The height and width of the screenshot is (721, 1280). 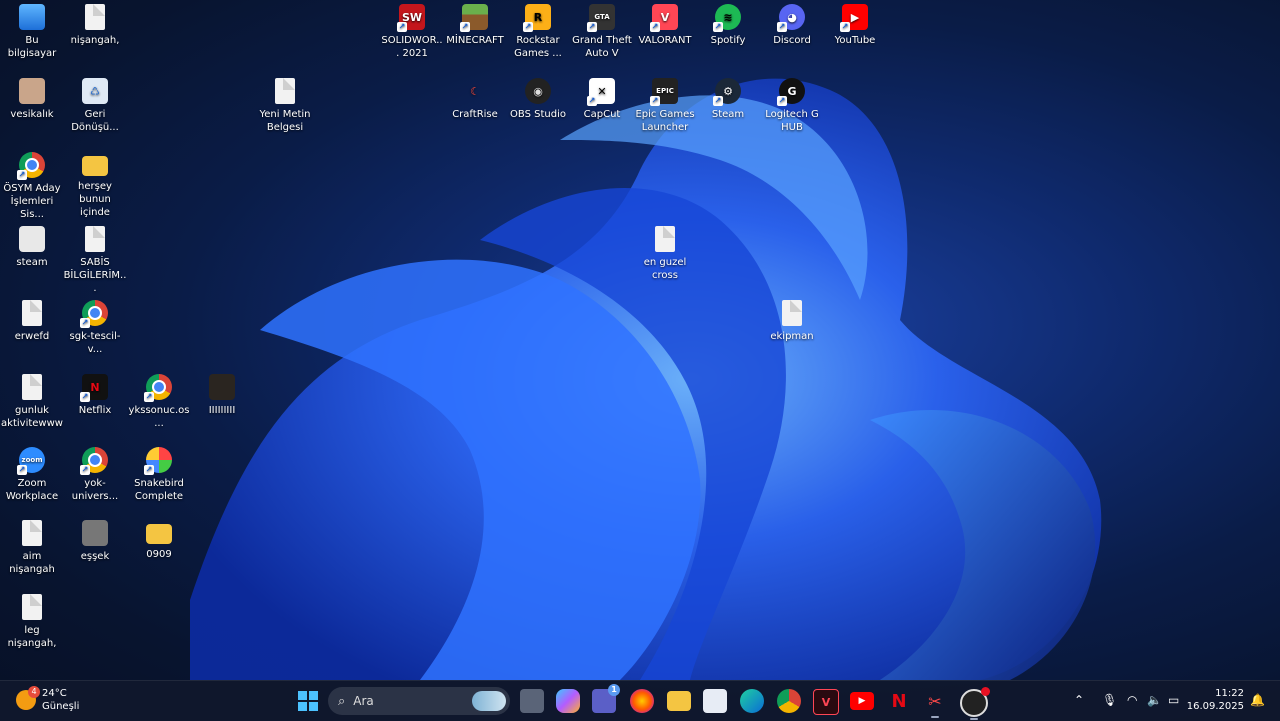 I want to click on edge-icon, so click(x=752, y=701).